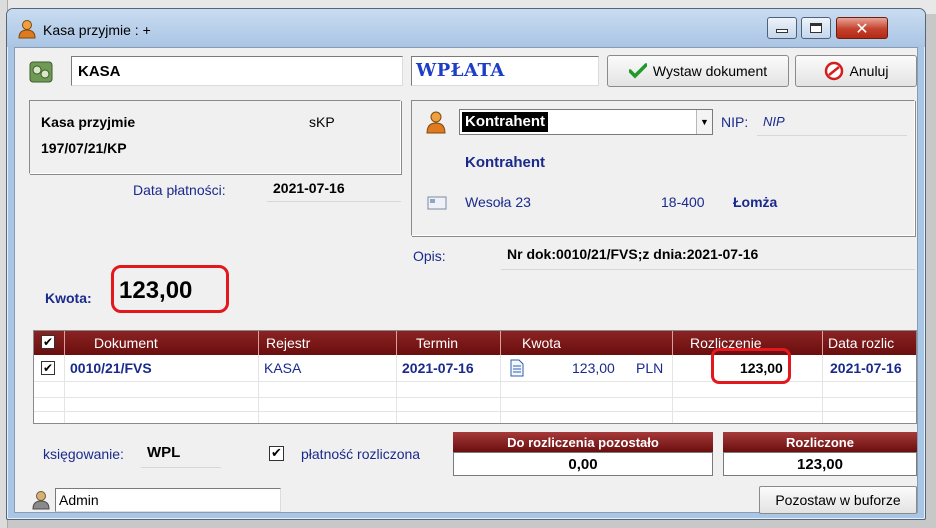  What do you see at coordinates (820, 442) in the screenshot?
I see `settled-header: Rozliczone` at bounding box center [820, 442].